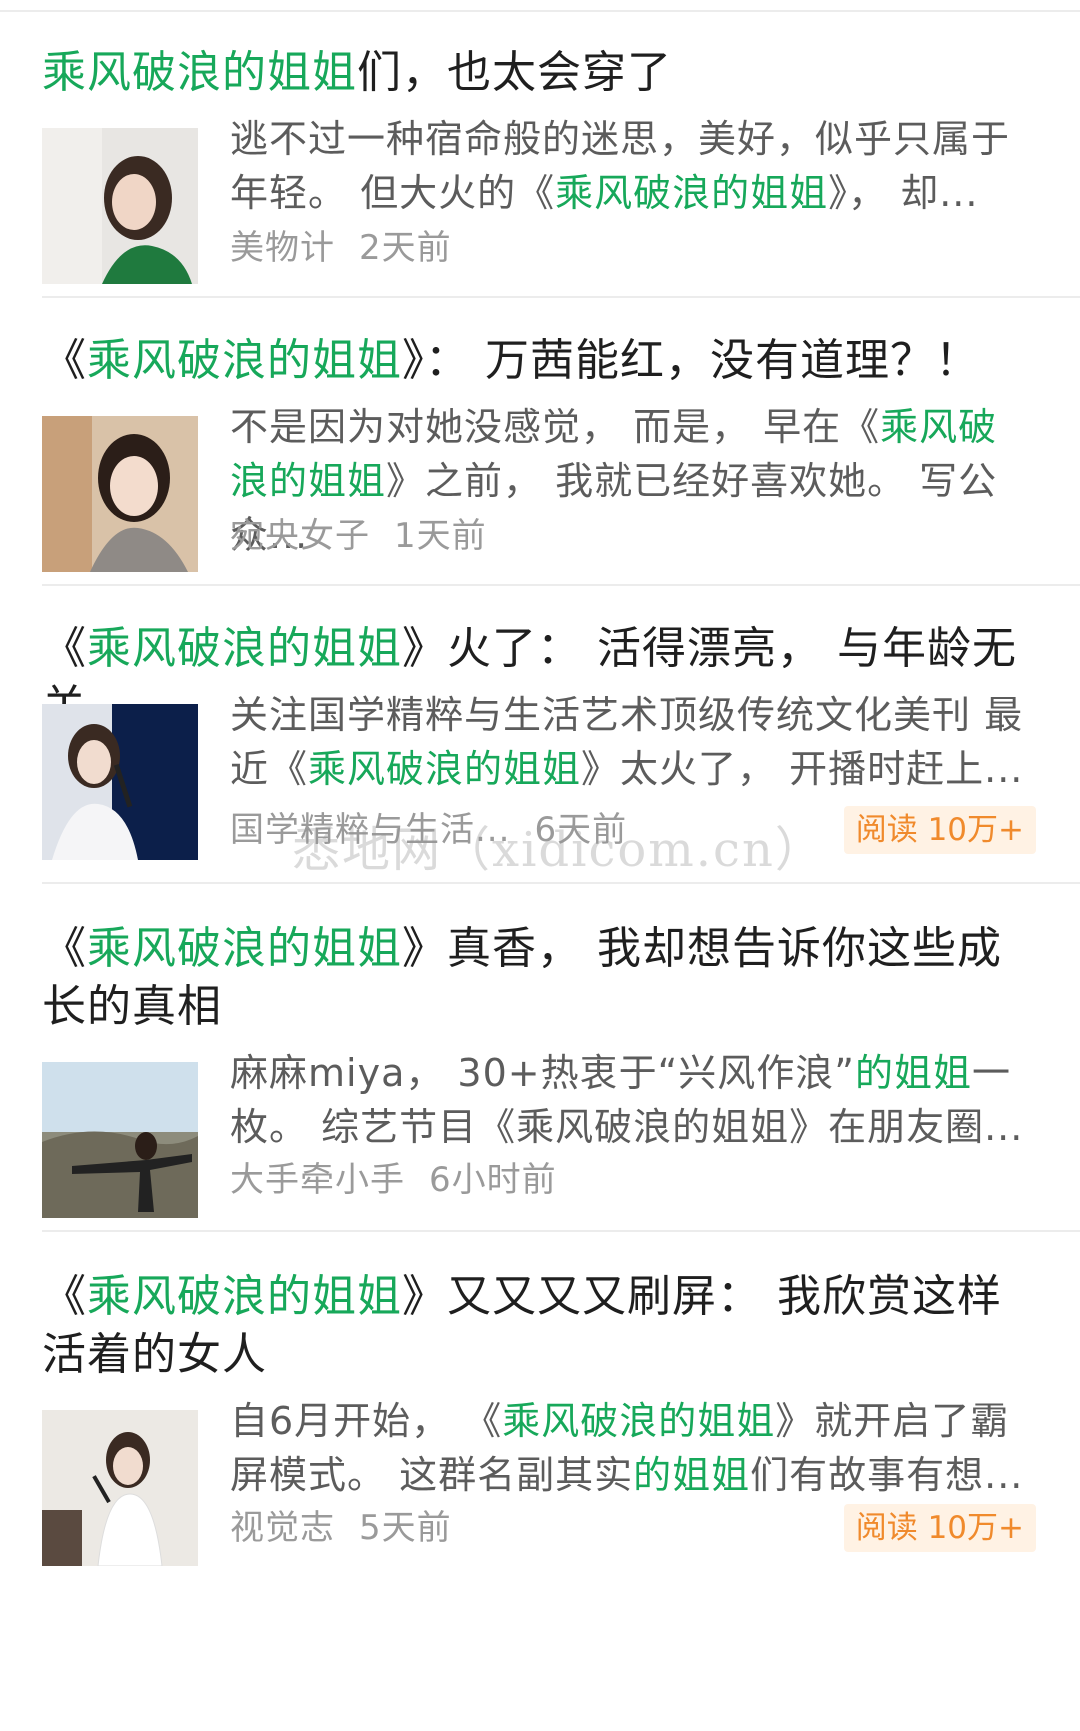 The height and width of the screenshot is (1731, 1080). Describe the element at coordinates (633, 248) in the screenshot. I see `article-meta: 美物计 2天前` at that location.